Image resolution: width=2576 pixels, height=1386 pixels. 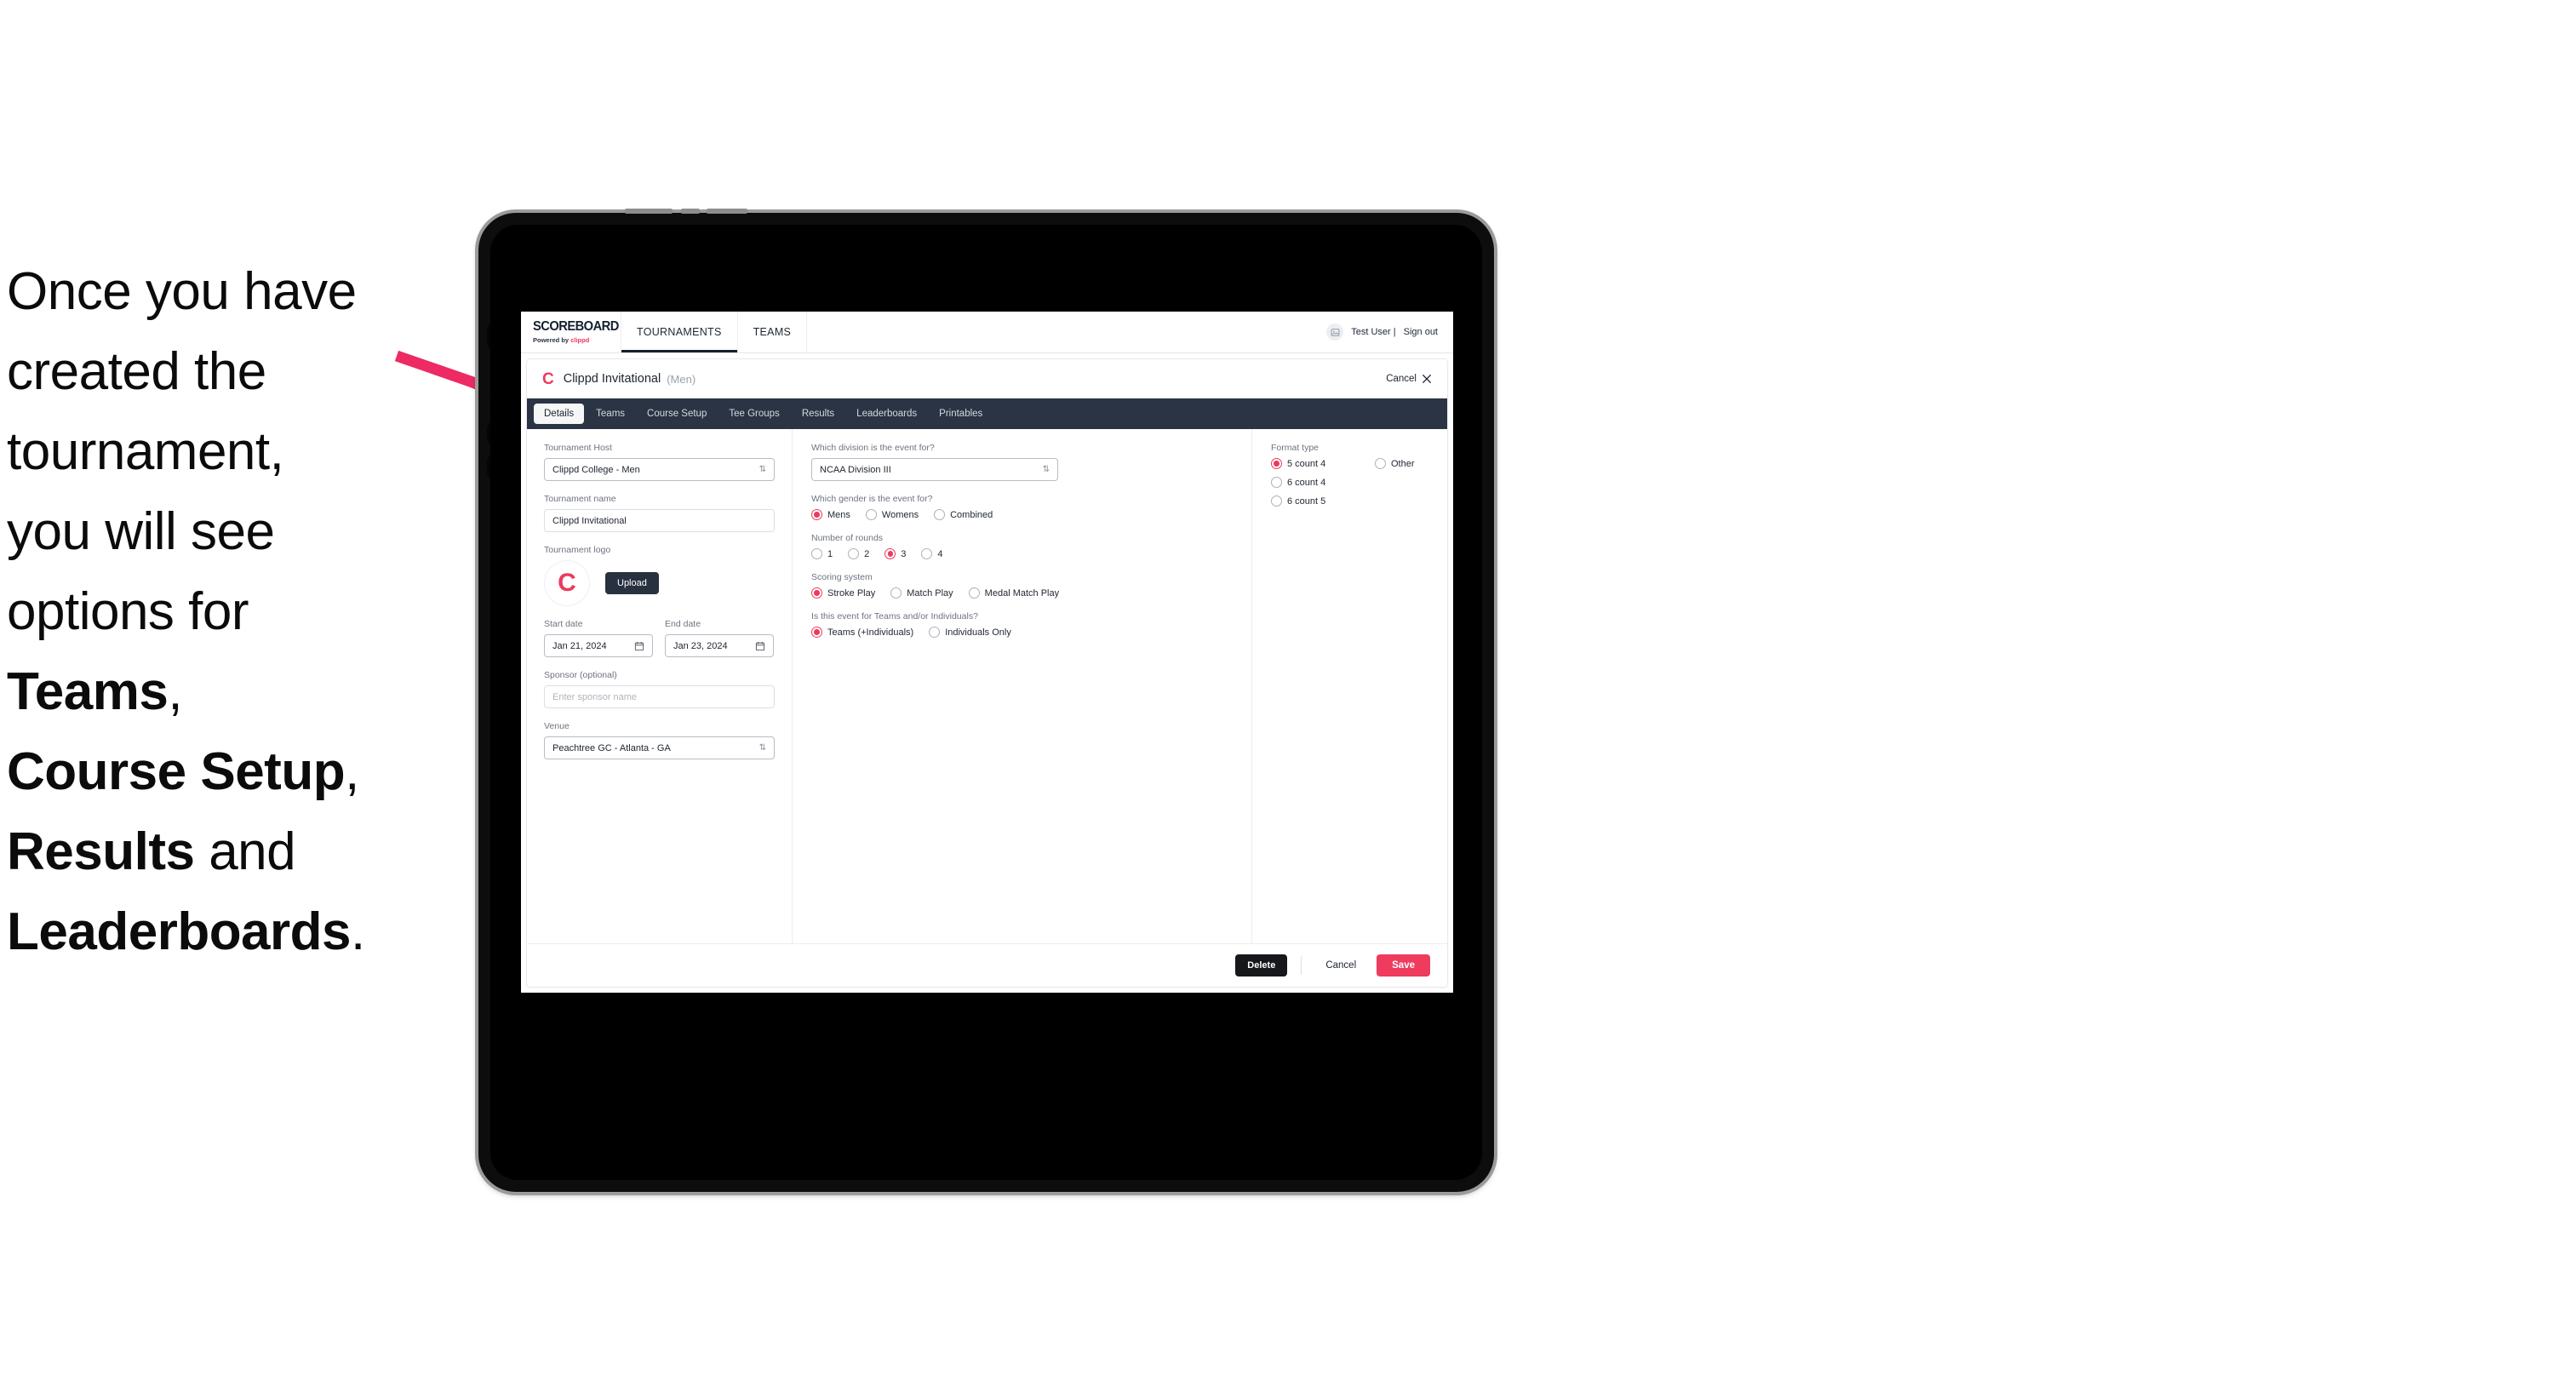 I want to click on tab-tee-groups: Tee Groups, so click(x=753, y=414).